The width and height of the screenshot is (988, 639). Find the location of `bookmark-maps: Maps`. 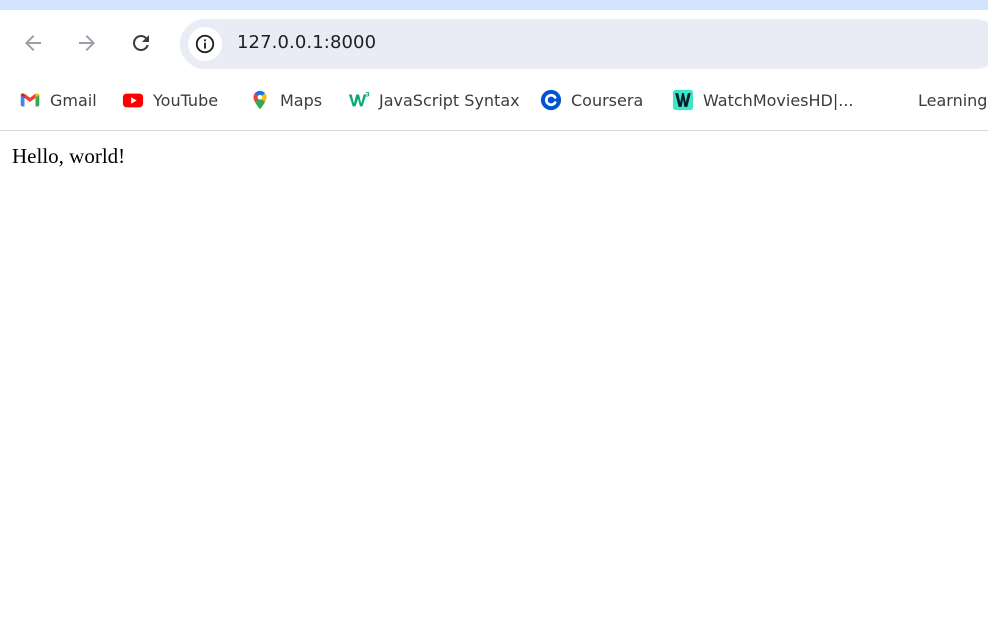

bookmark-maps: Maps is located at coordinates (285, 100).